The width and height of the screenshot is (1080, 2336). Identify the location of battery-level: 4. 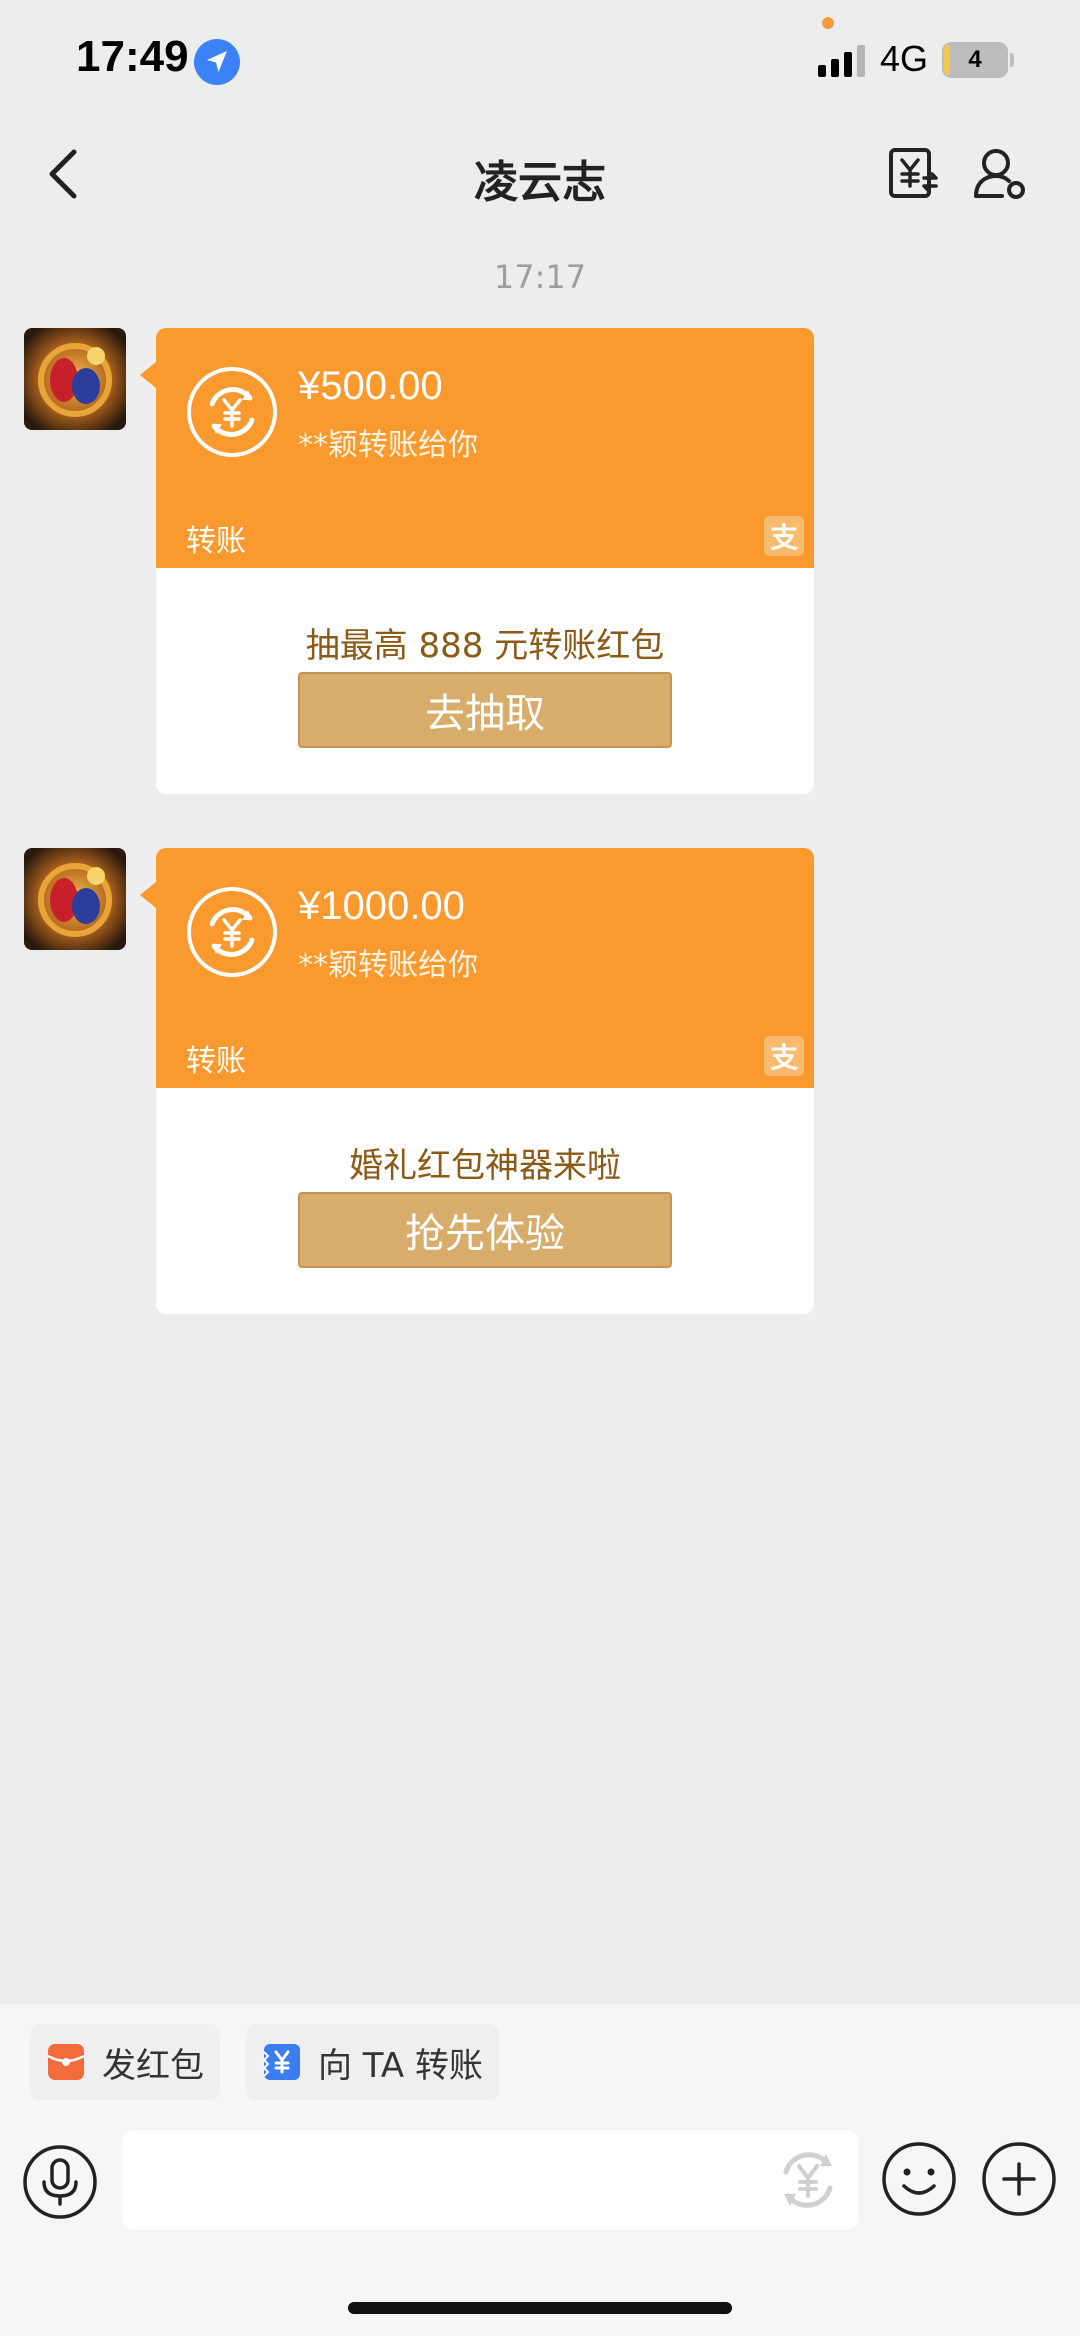
(975, 59).